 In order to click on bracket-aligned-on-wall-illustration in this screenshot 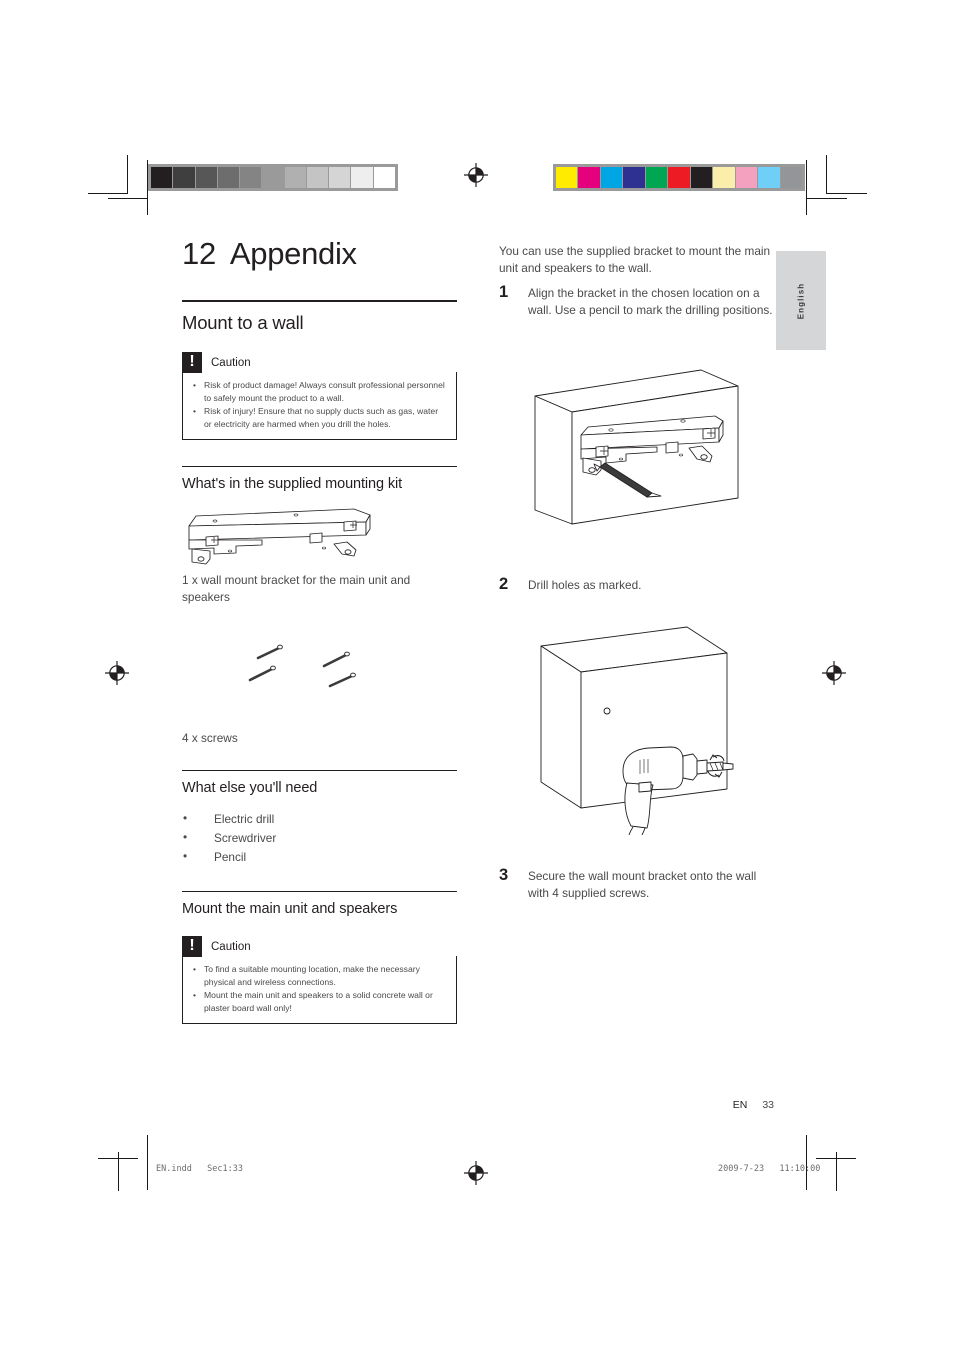, I will do `click(650, 446)`.